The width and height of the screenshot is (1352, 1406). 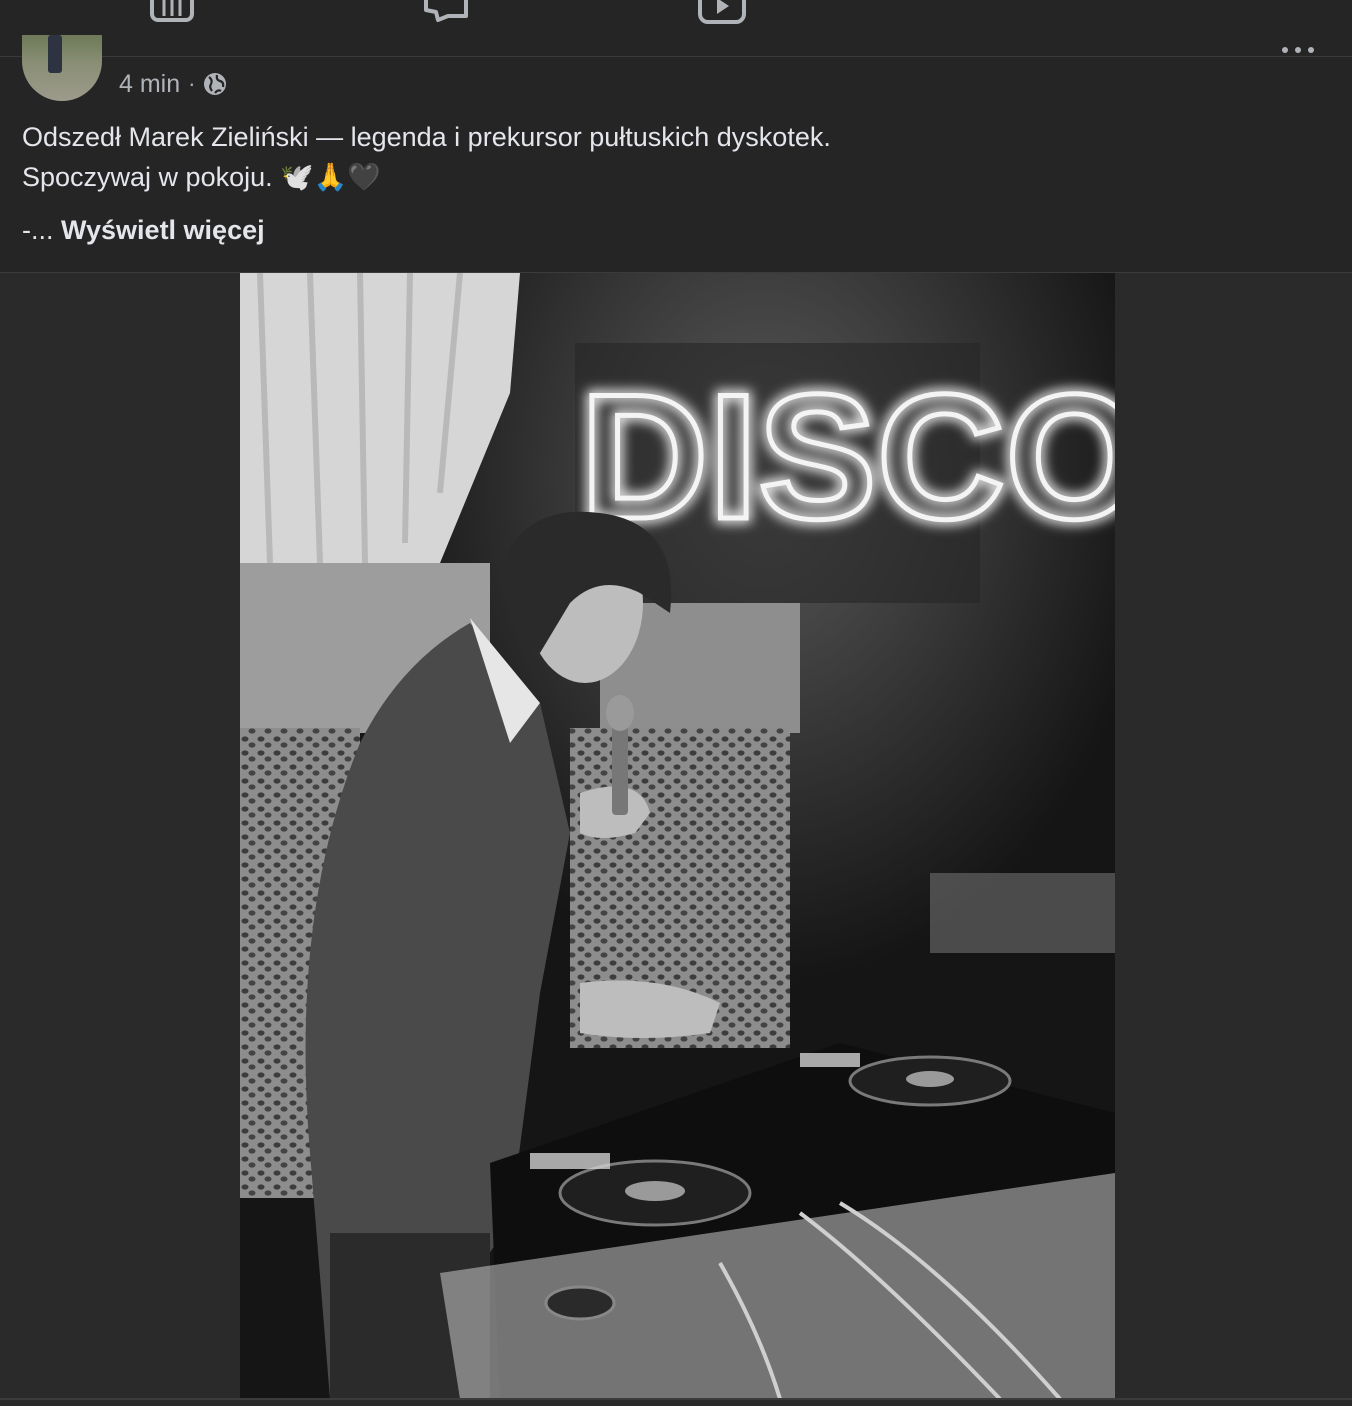 I want to click on divider, so click(x=676, y=1399).